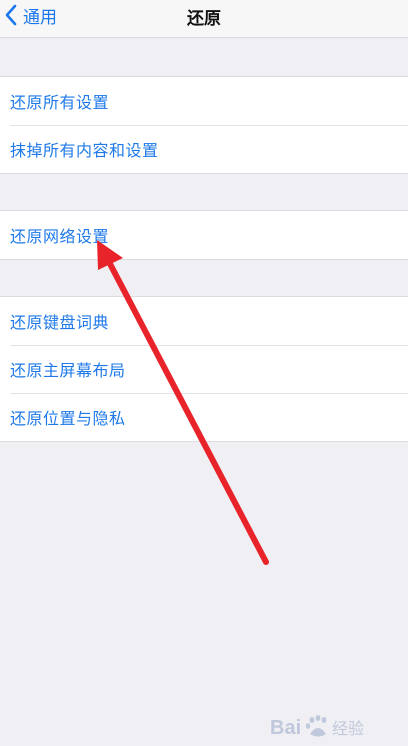 This screenshot has width=408, height=746. I want to click on cell-label: 还原所有设置, so click(60, 102).